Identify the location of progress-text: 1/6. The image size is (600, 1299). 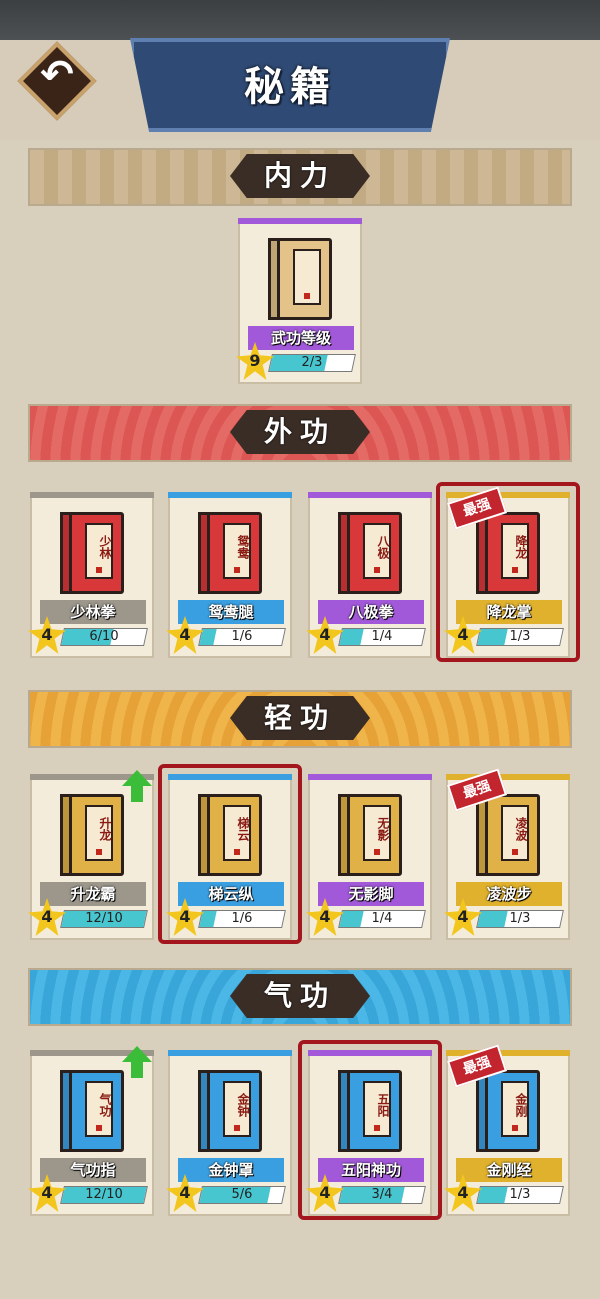
(242, 636).